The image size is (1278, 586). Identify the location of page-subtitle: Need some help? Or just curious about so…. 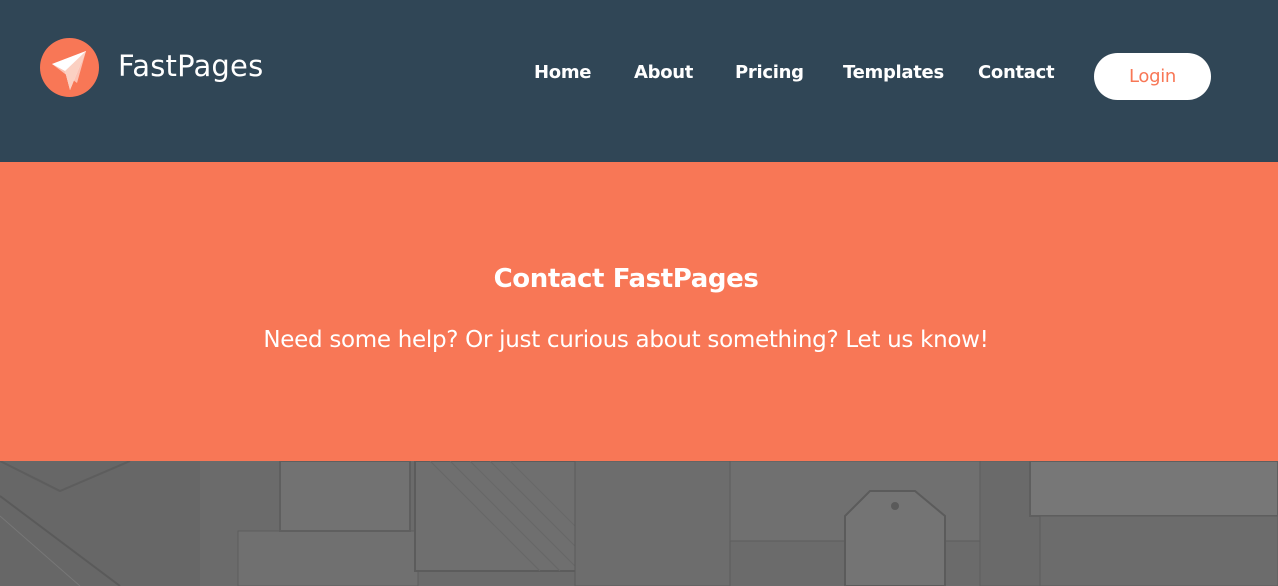
(626, 340).